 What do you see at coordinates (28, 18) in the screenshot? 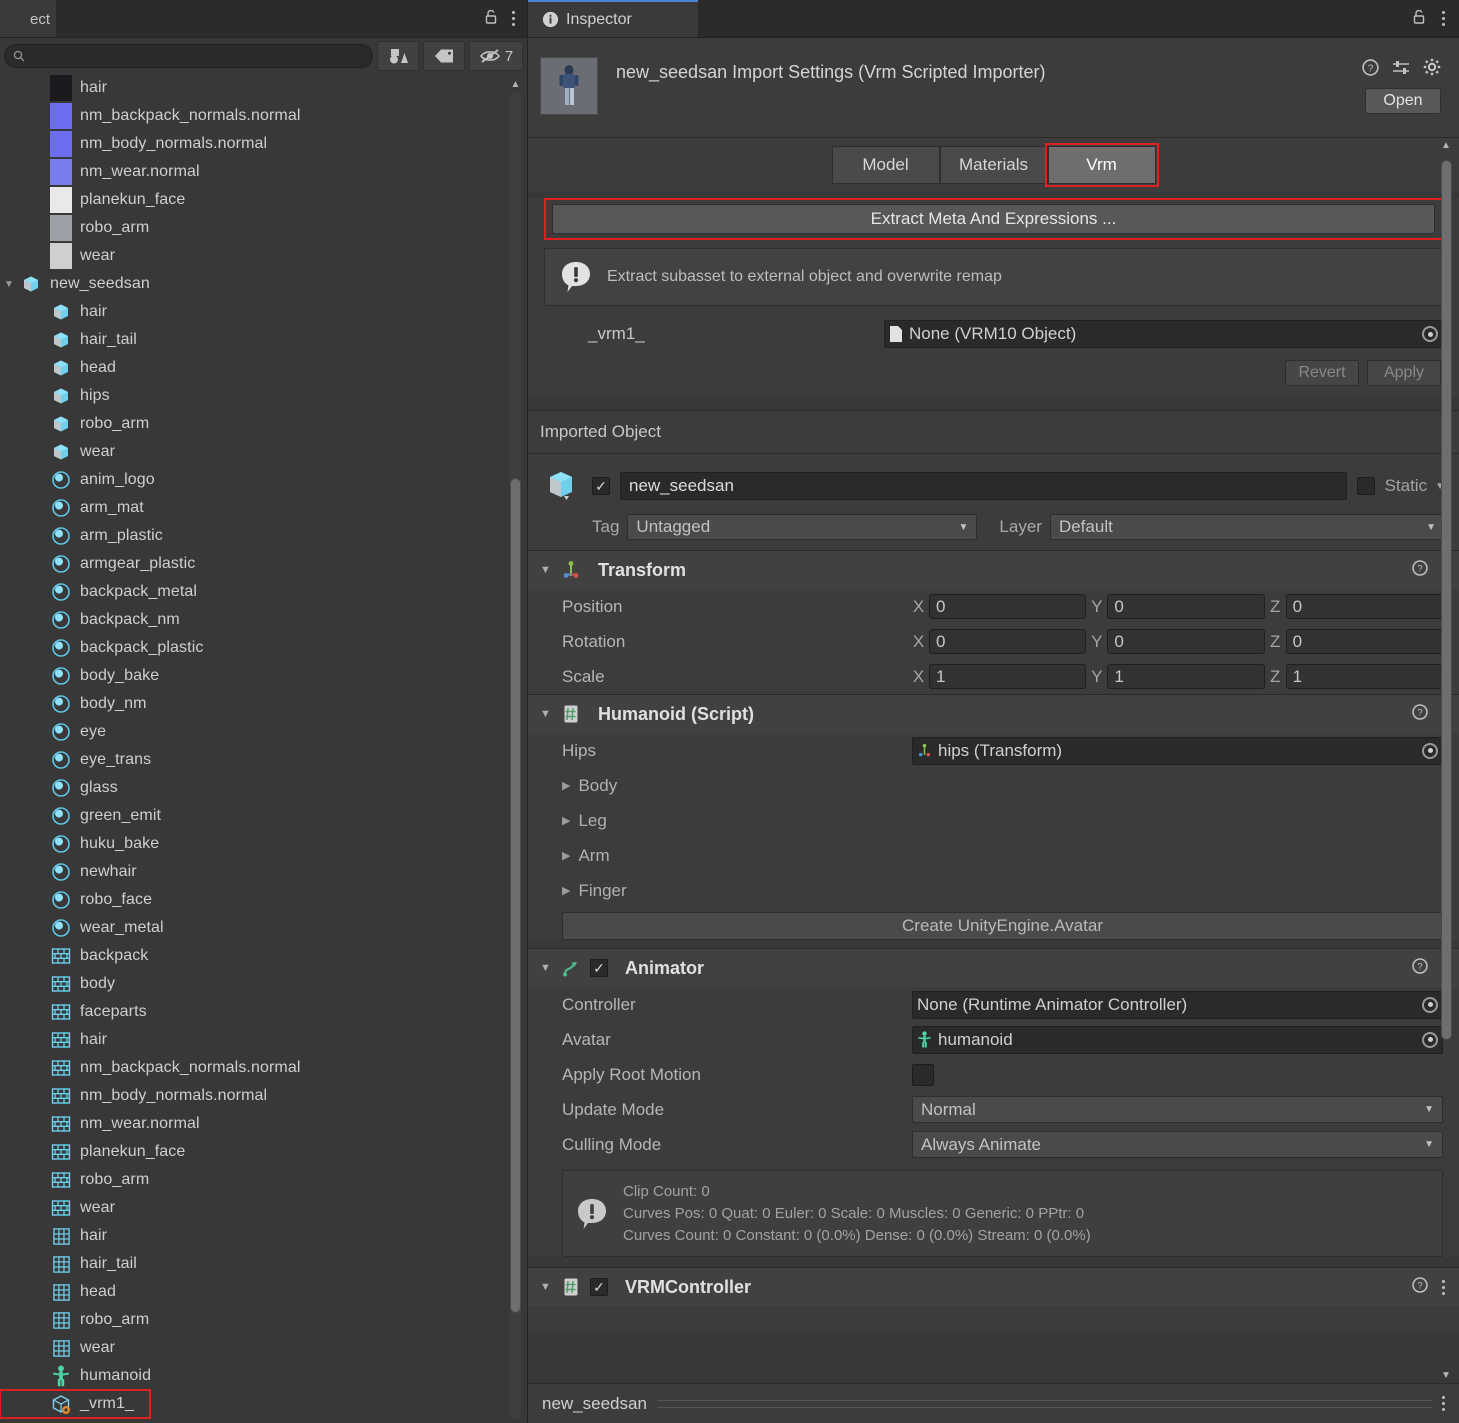
I see `tab-project: ect` at bounding box center [28, 18].